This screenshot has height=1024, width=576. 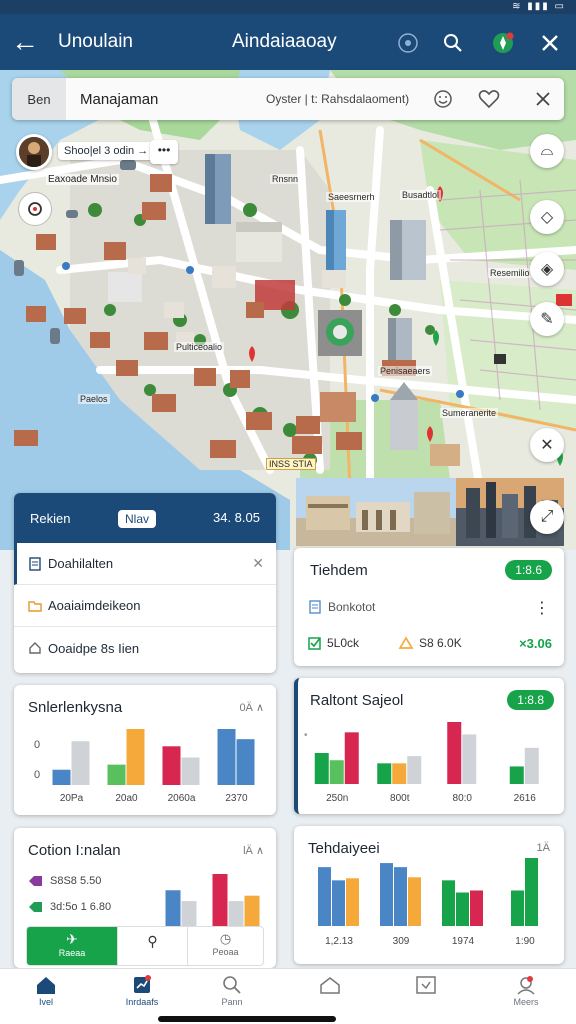 What do you see at coordinates (525, 941) in the screenshot?
I see `x-tick-label: 1:90` at bounding box center [525, 941].